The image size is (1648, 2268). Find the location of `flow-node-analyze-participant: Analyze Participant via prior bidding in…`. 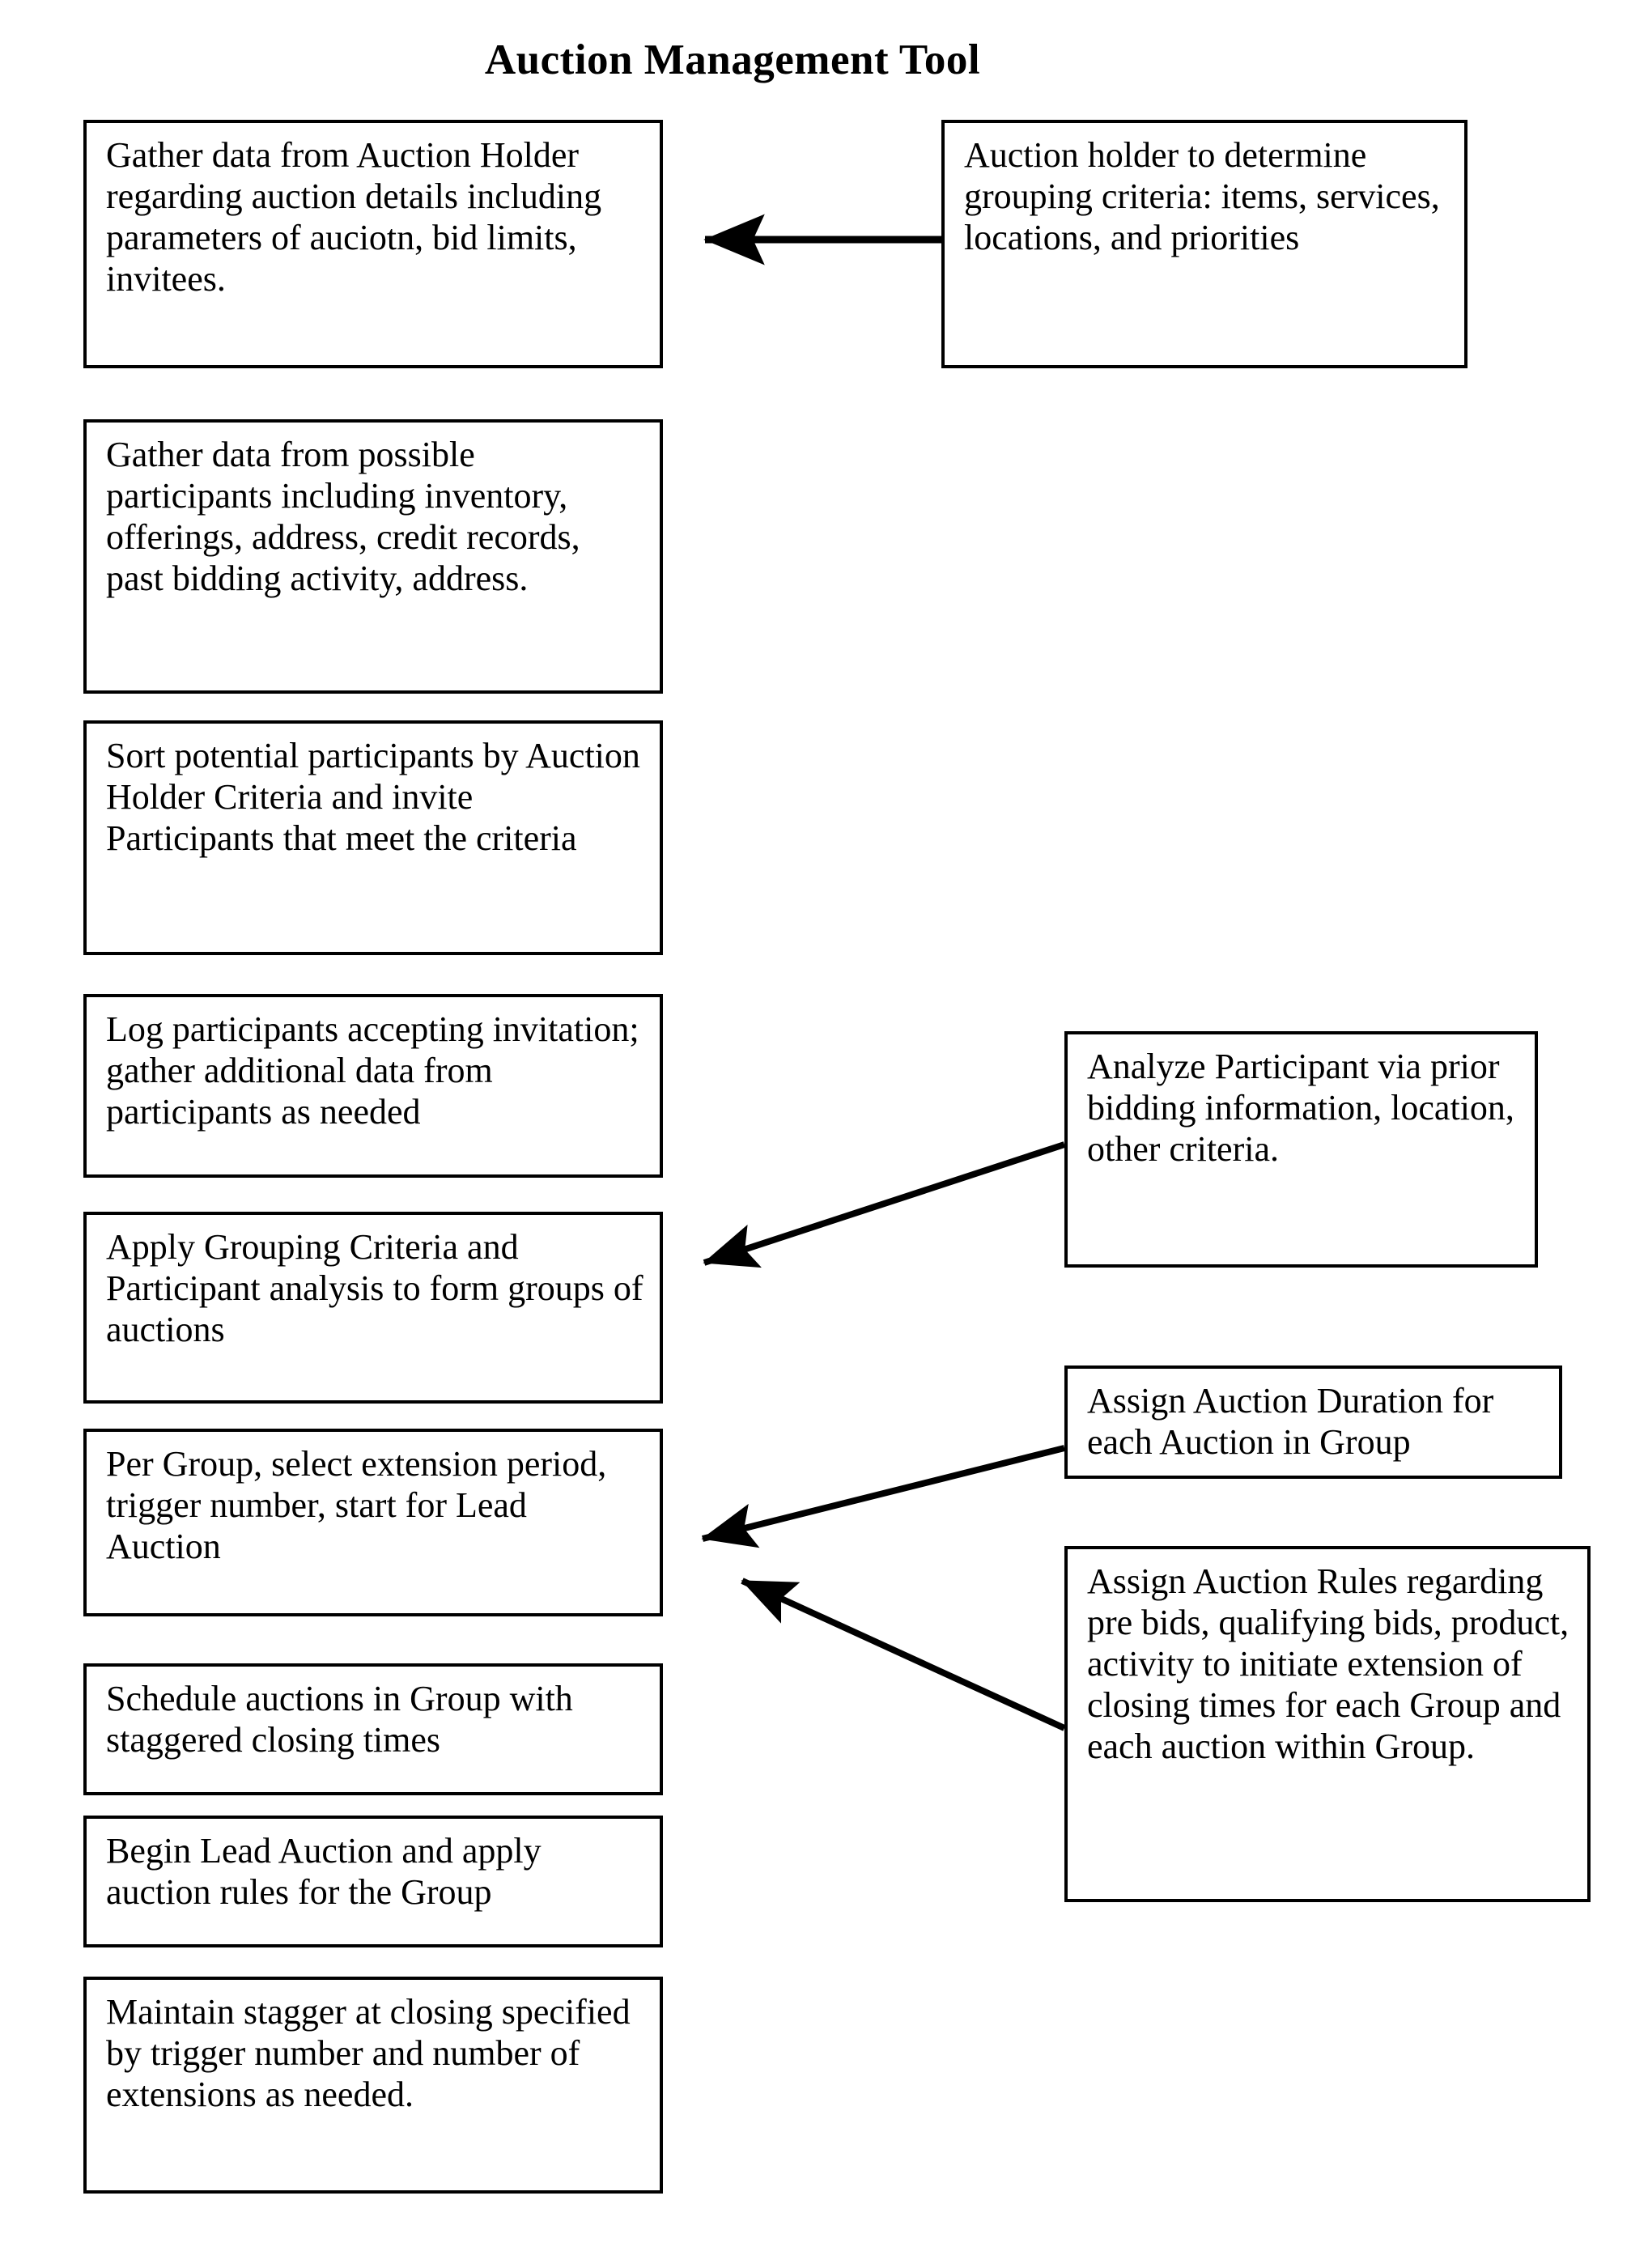

flow-node-analyze-participant: Analyze Participant via prior bidding in… is located at coordinates (1301, 1149).